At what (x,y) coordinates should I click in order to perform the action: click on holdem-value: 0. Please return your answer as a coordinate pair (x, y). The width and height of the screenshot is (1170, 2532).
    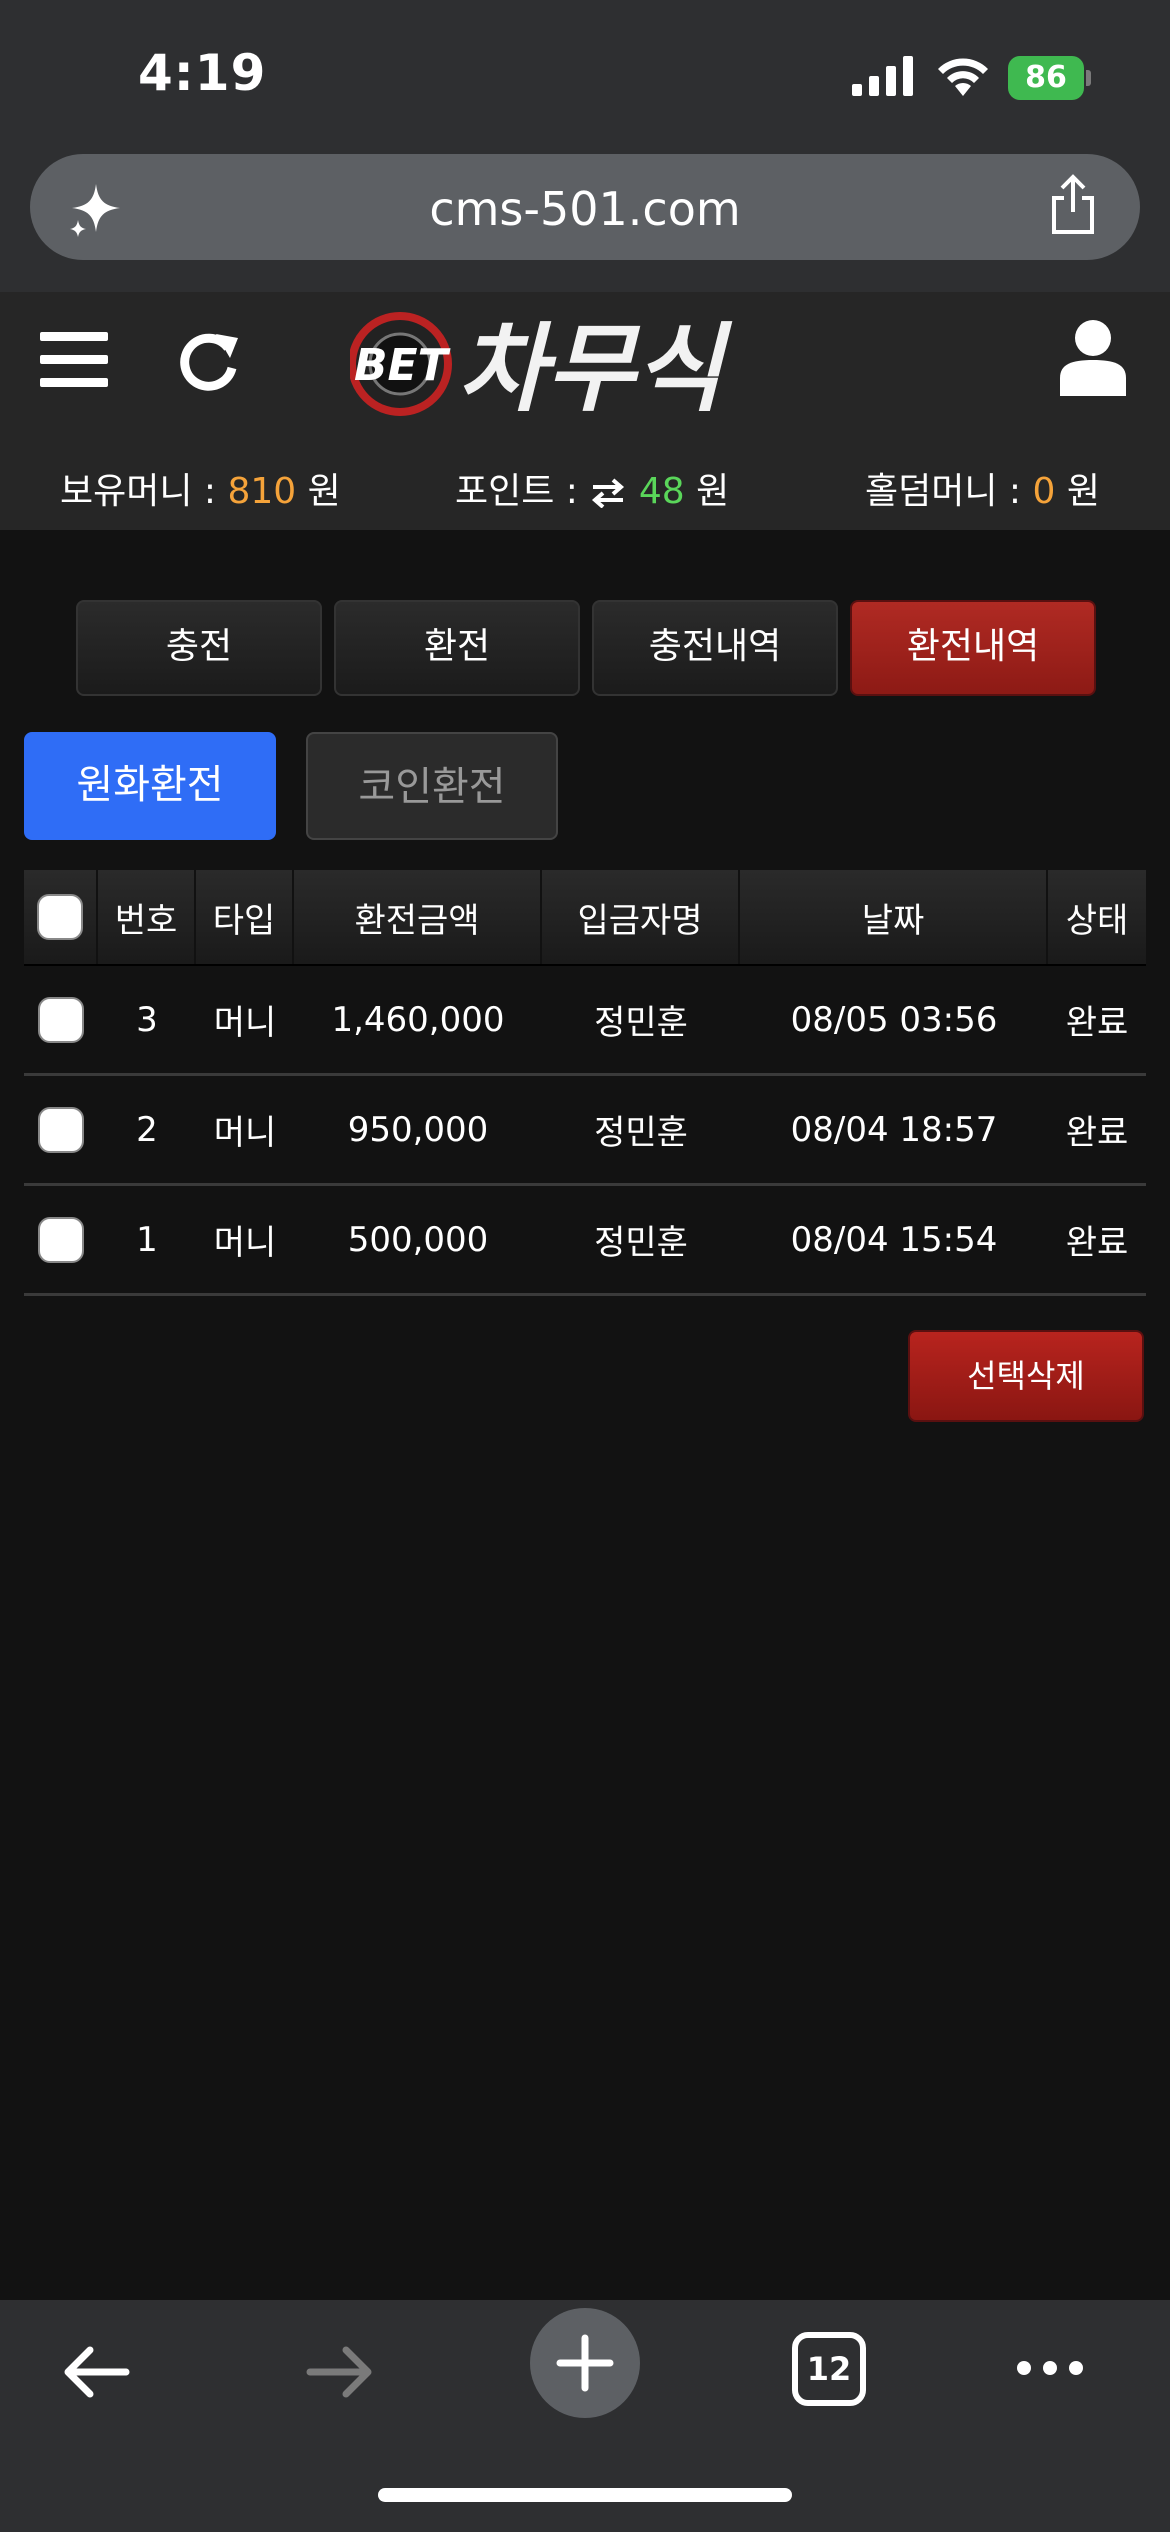
    Looking at the image, I should click on (1044, 491).